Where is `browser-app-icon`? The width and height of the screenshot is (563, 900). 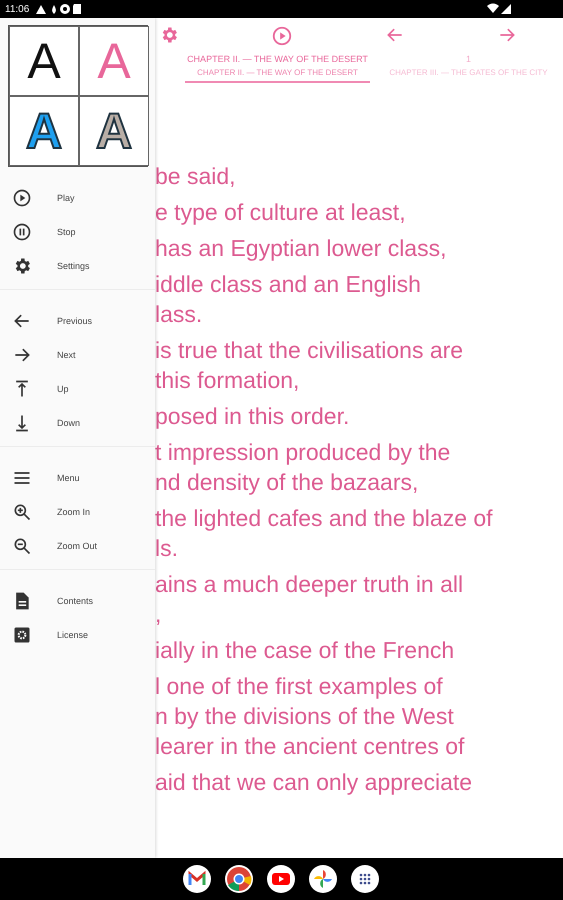
browser-app-icon is located at coordinates (239, 879).